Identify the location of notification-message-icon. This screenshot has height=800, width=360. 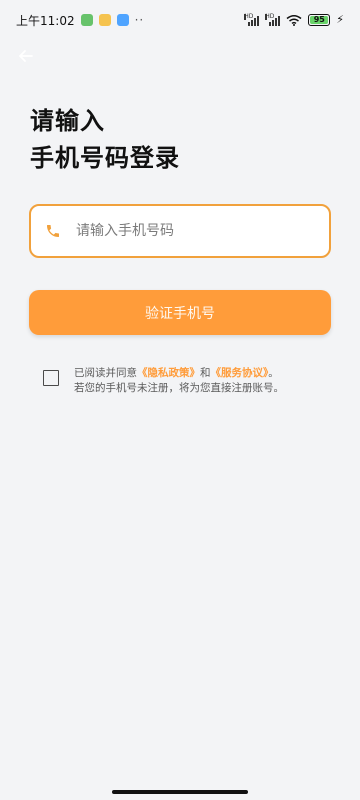
(104, 20).